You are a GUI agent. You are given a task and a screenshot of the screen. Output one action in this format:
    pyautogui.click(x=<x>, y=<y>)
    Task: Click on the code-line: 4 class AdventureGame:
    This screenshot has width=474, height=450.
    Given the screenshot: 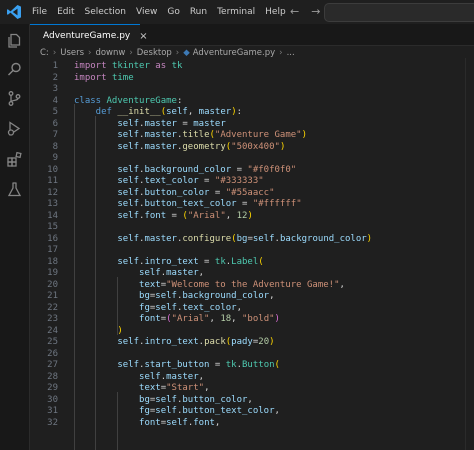 What is the action you would take?
    pyautogui.click(x=252, y=102)
    